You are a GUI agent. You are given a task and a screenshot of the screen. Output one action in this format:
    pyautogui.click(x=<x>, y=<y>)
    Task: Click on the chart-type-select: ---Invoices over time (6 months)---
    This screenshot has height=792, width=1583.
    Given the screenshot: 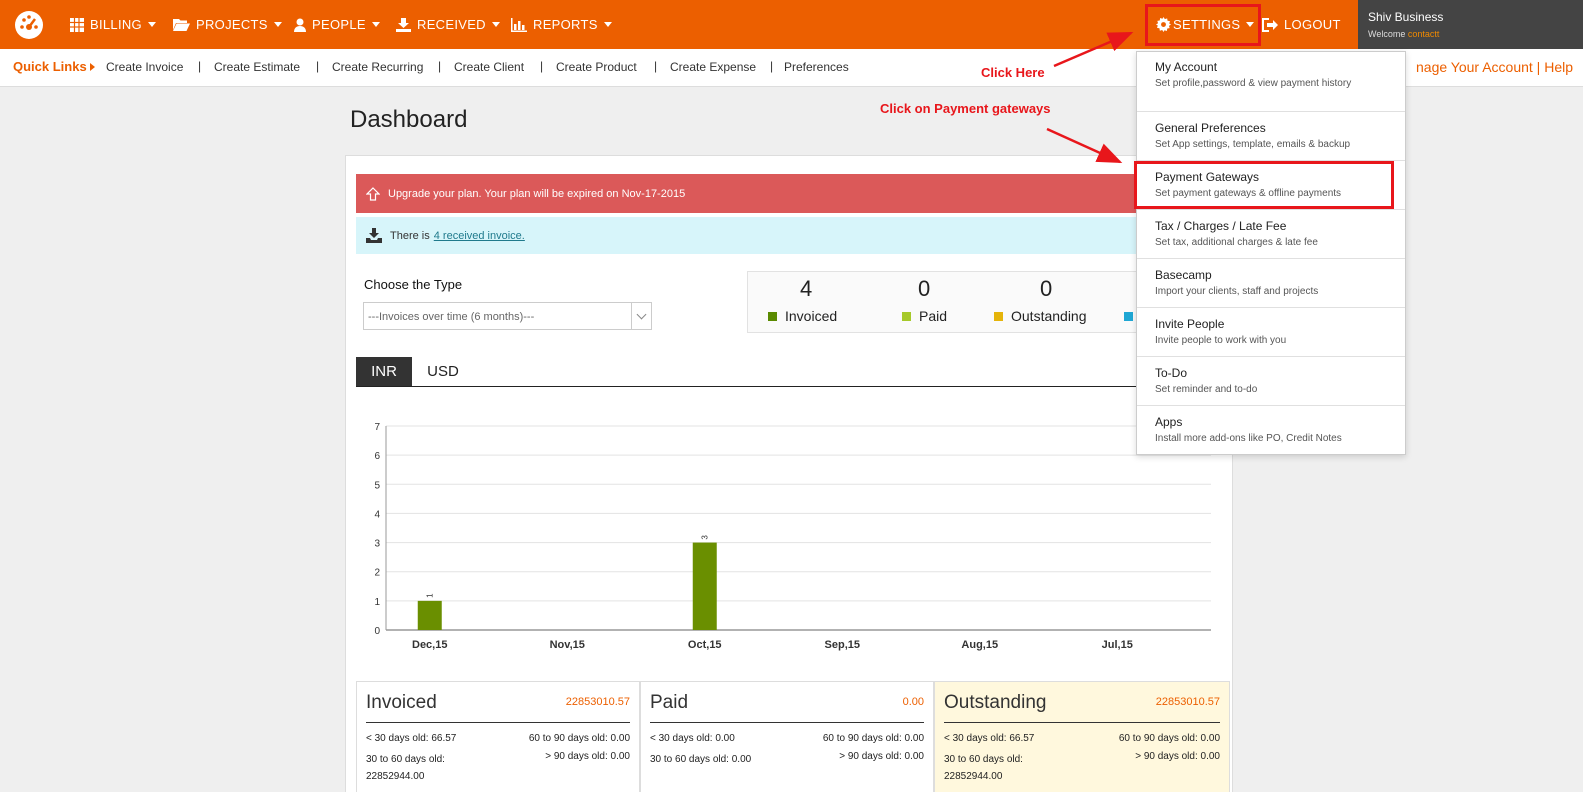 What is the action you would take?
    pyautogui.click(x=507, y=316)
    